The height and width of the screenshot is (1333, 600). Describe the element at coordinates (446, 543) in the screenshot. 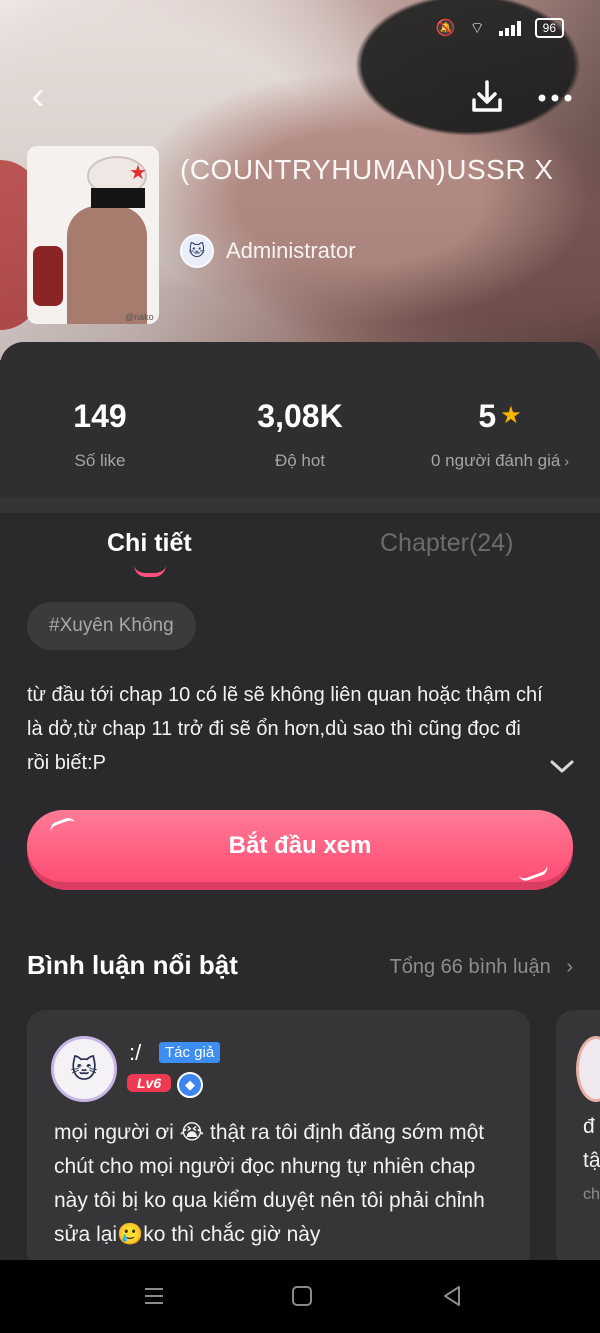

I see `tab-chapter: Chapter(24)` at that location.